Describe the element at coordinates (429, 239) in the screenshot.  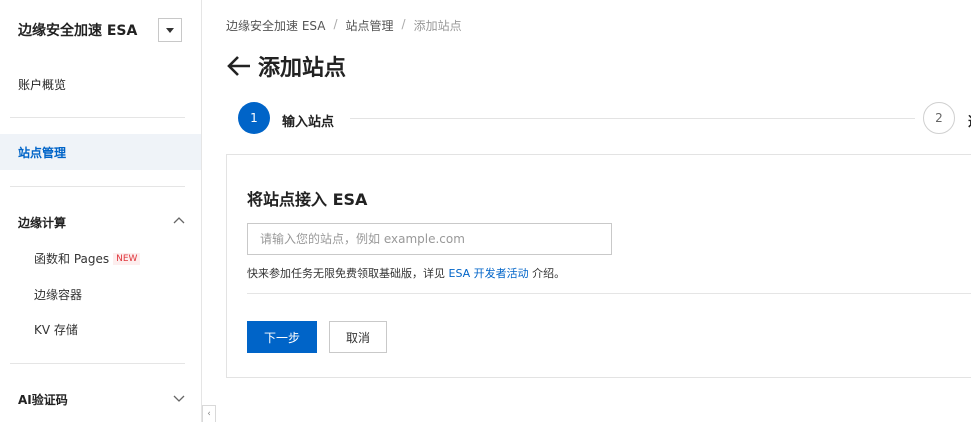
I see `site-input` at that location.